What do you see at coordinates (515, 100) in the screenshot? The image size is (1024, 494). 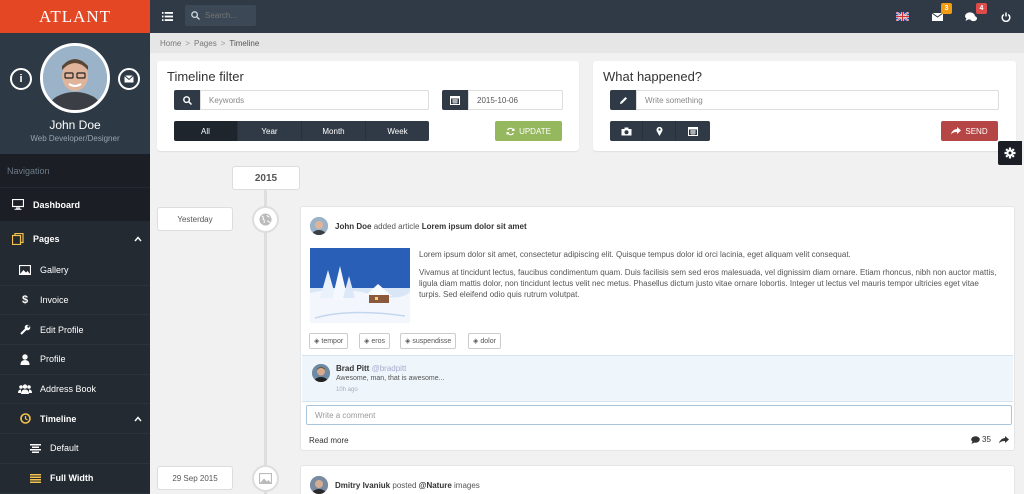 I see `date-input: 2015-10-06` at bounding box center [515, 100].